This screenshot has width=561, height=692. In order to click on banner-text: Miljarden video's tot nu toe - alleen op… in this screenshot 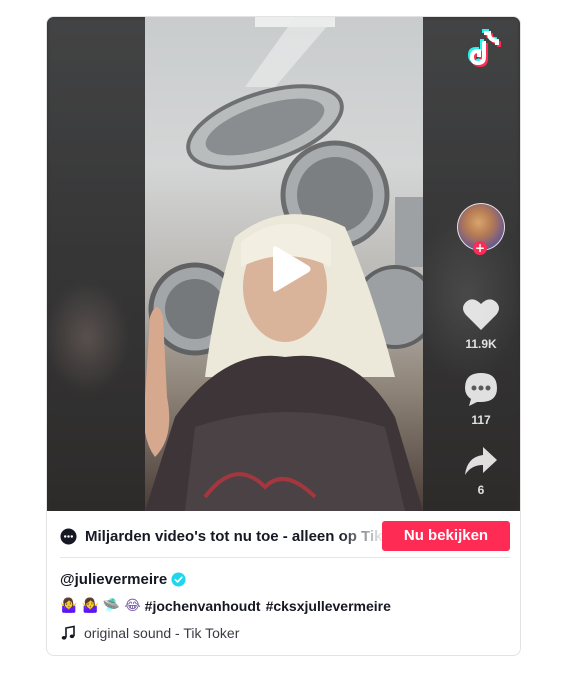, I will do `click(235, 536)`.